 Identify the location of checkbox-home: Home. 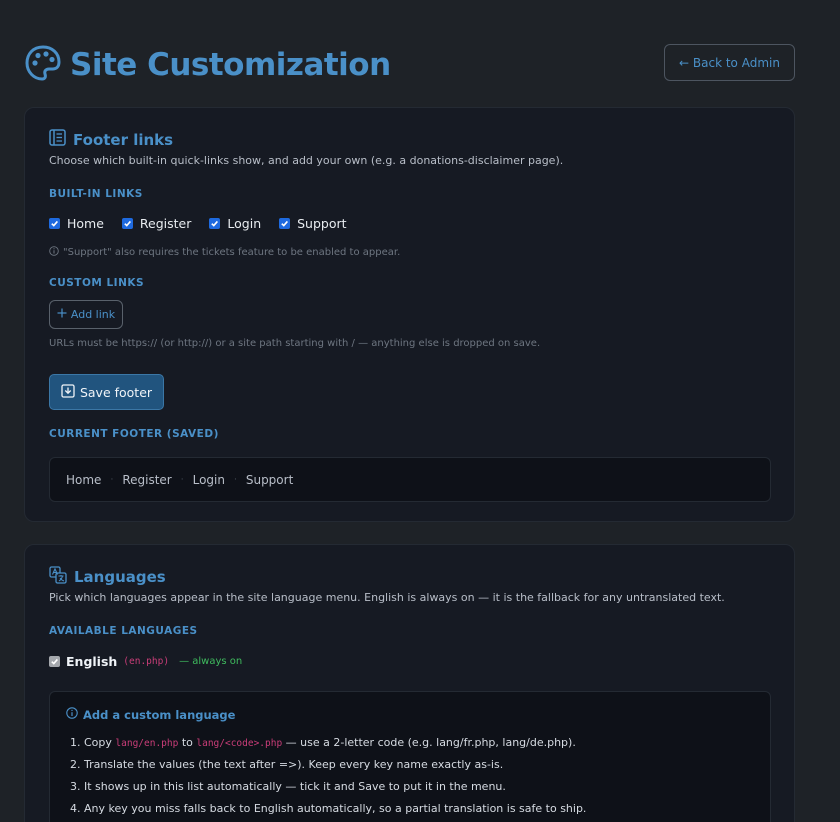
(76, 223).